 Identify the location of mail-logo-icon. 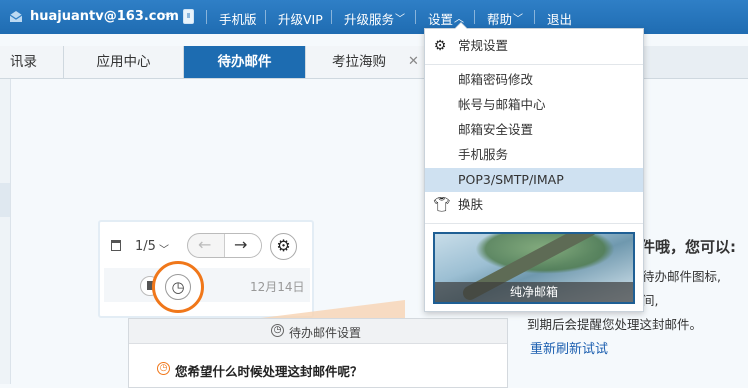
(16, 16).